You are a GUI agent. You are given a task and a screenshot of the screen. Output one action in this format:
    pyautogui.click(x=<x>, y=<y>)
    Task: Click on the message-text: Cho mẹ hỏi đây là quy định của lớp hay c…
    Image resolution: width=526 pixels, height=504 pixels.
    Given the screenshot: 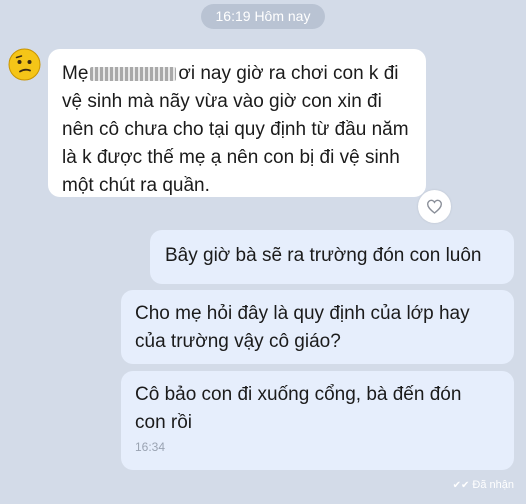 What is the action you would take?
    pyautogui.click(x=302, y=327)
    